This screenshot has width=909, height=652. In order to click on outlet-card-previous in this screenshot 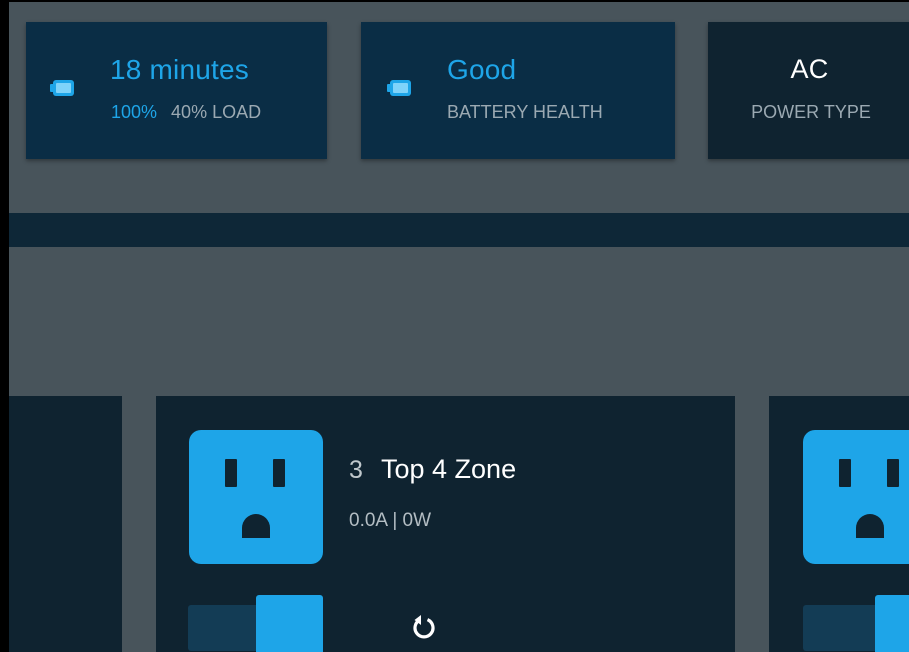, I will do `click(65, 524)`.